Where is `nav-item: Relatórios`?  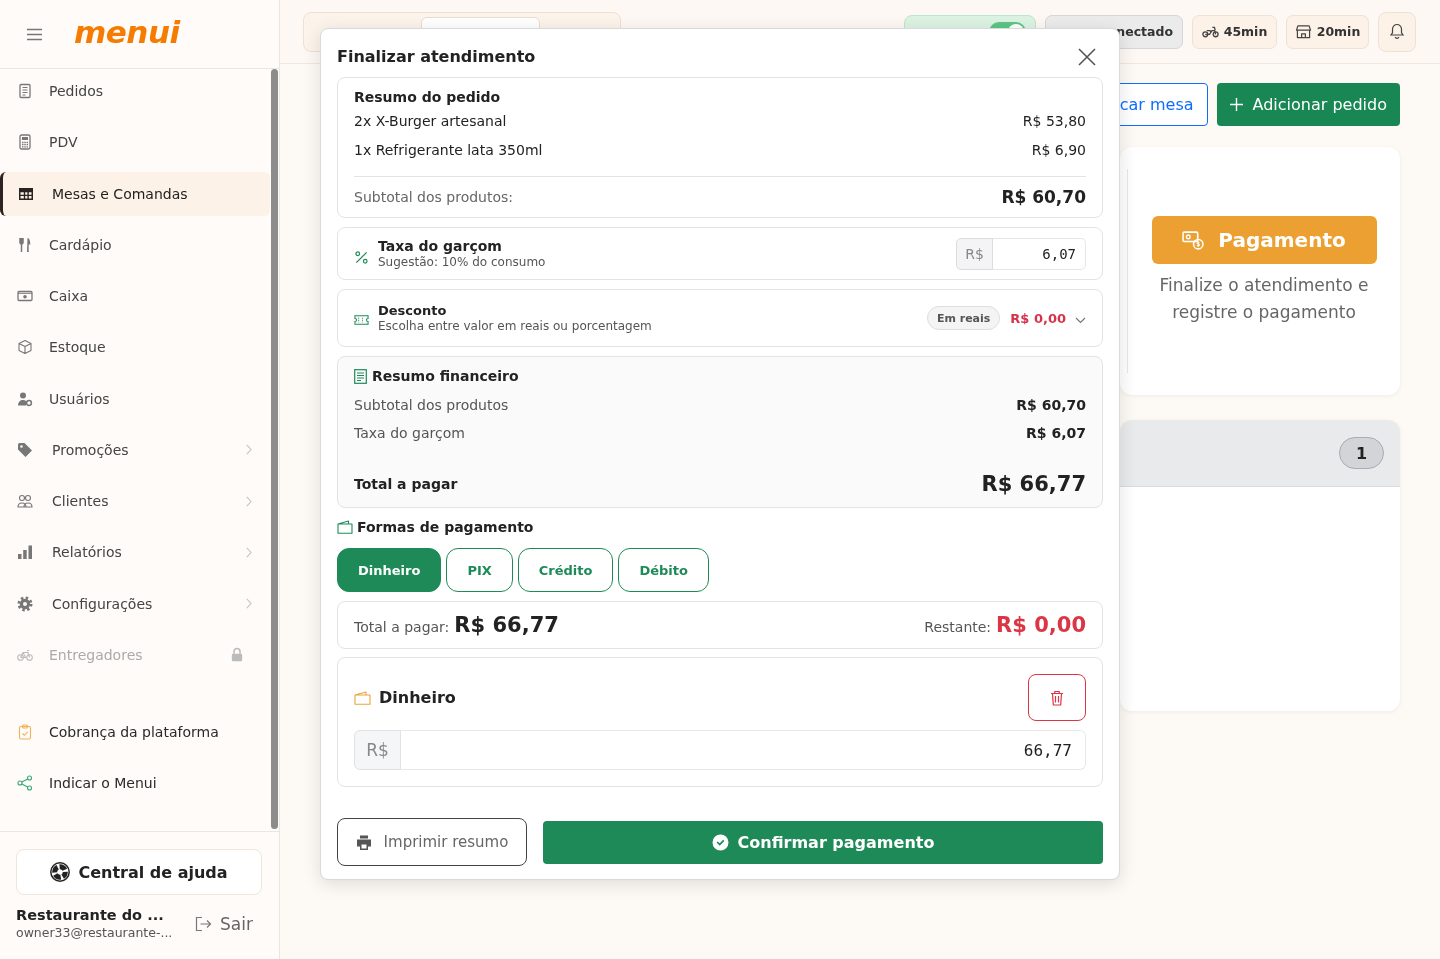 nav-item: Relatórios is located at coordinates (135, 552).